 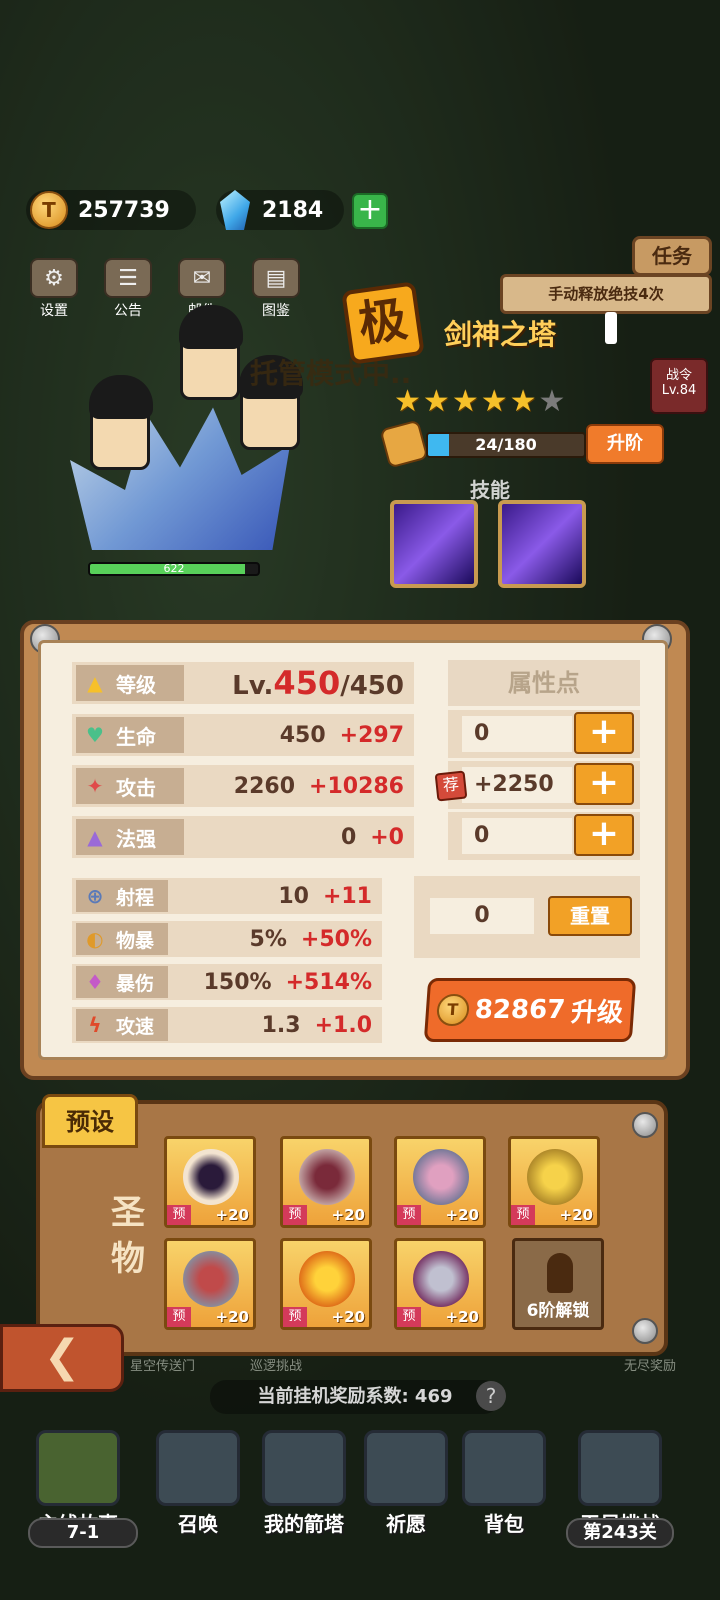 I want to click on stat-row-attack: ✦ 攻击 2260 +10286, so click(x=243, y=786).